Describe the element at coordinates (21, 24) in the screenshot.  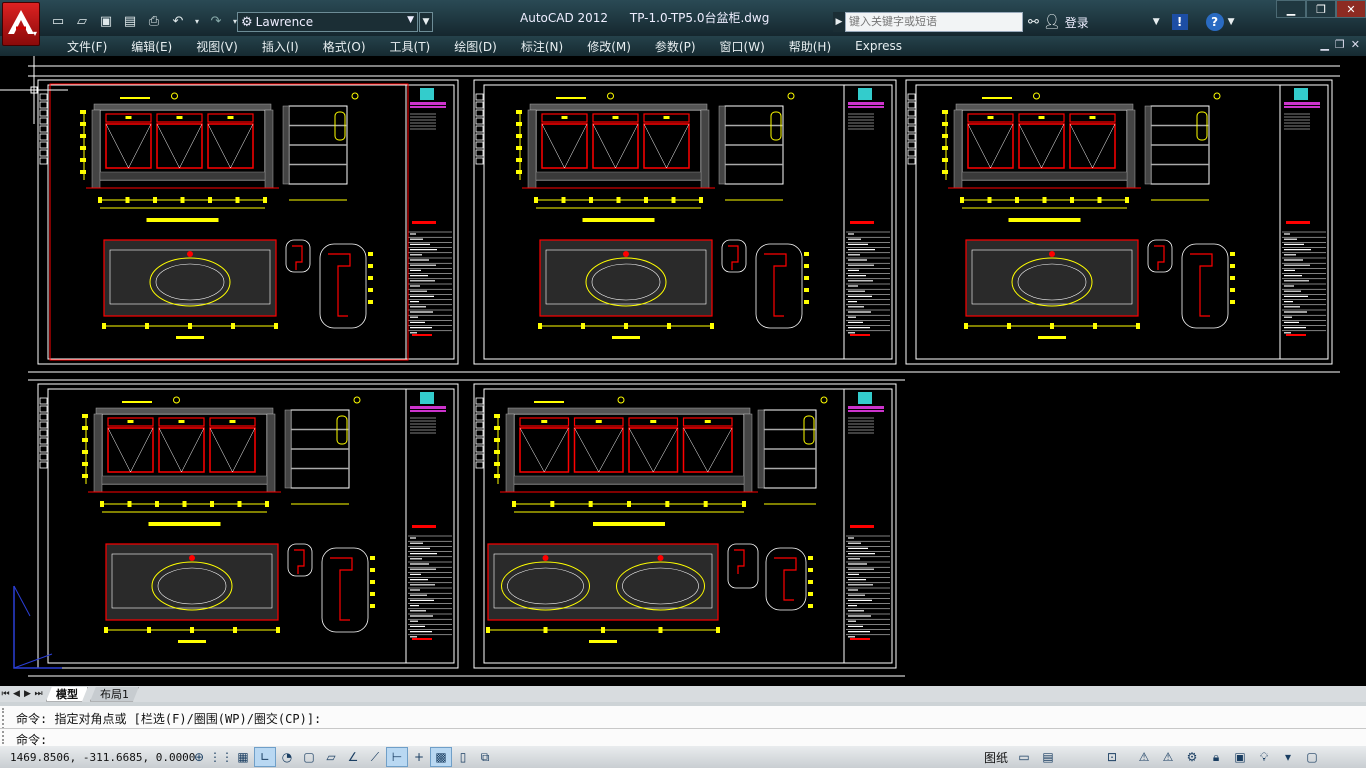
I see `application-menu-button: ▾` at that location.